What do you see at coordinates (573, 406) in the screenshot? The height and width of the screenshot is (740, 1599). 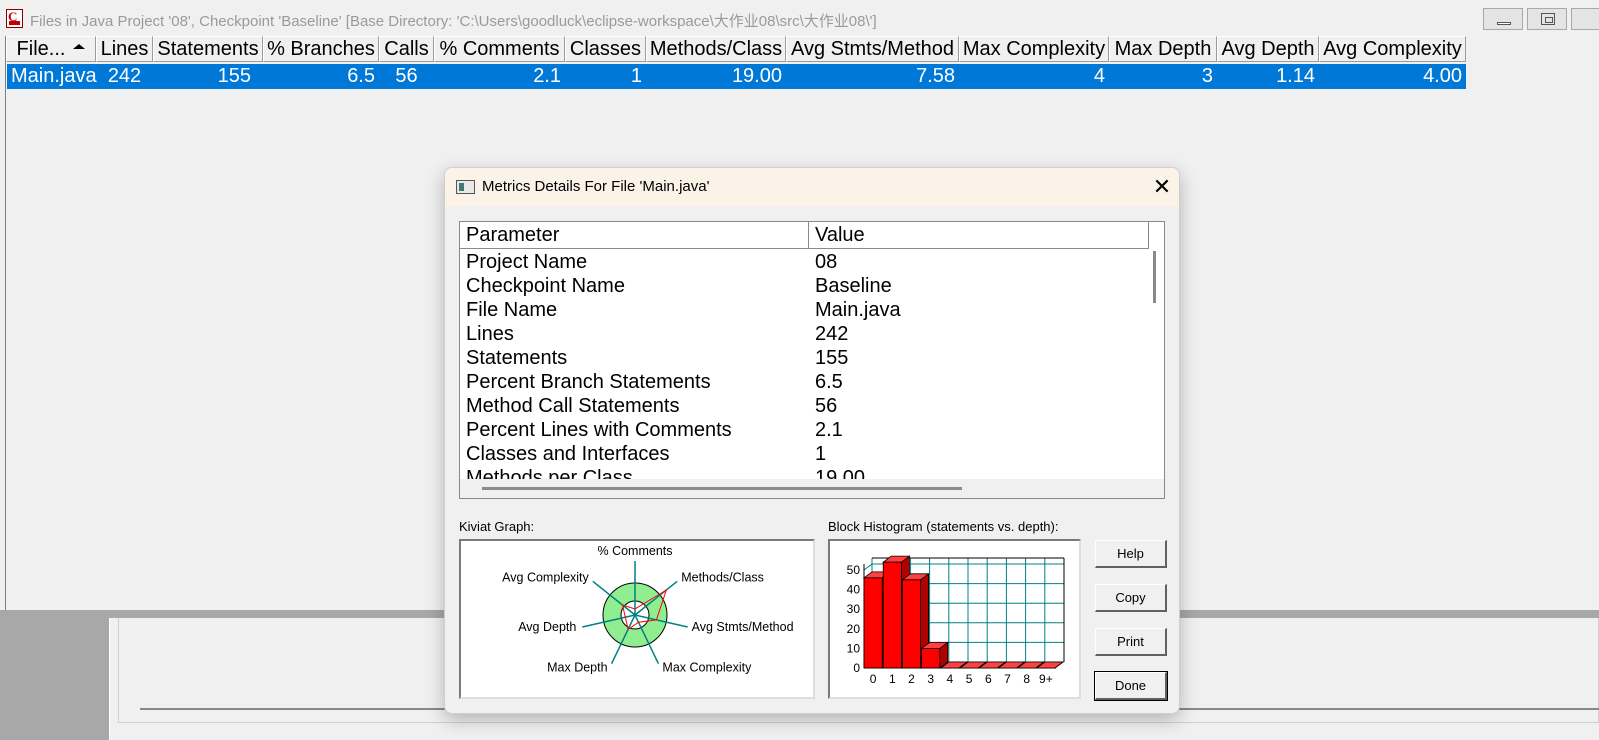 I see `param-name: Method Call Statements` at bounding box center [573, 406].